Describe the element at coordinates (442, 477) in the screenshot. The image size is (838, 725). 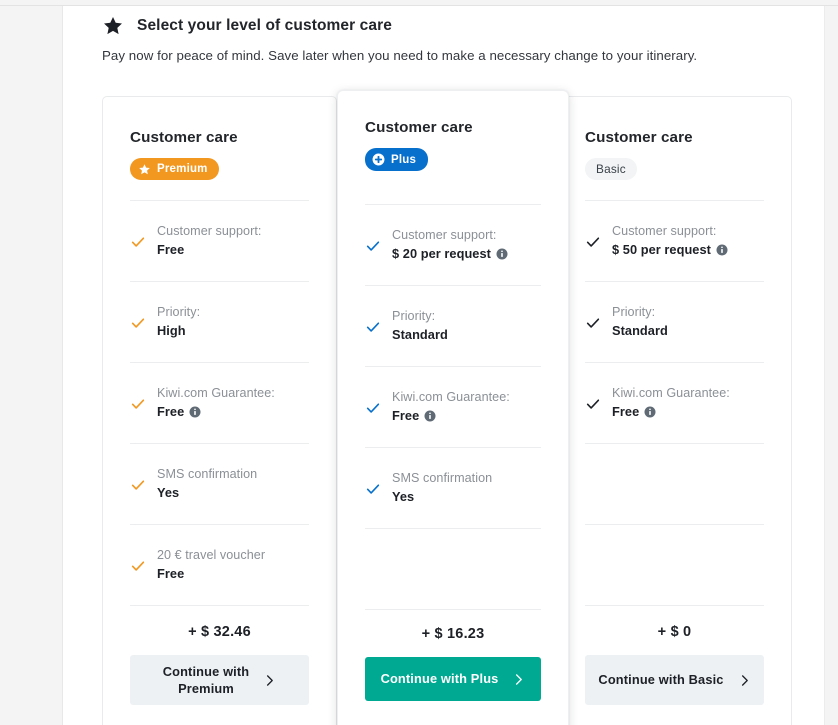
I see `feature-label: SMS confirmation` at that location.